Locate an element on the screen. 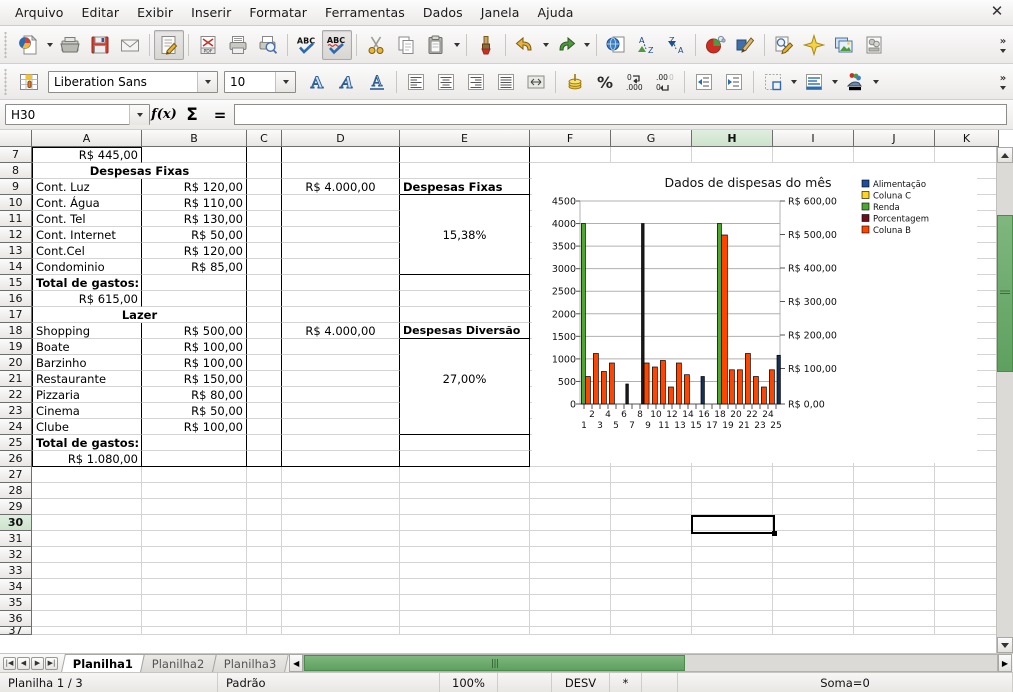 The height and width of the screenshot is (692, 1013). row-header-32: 32 is located at coordinates (16, 555).